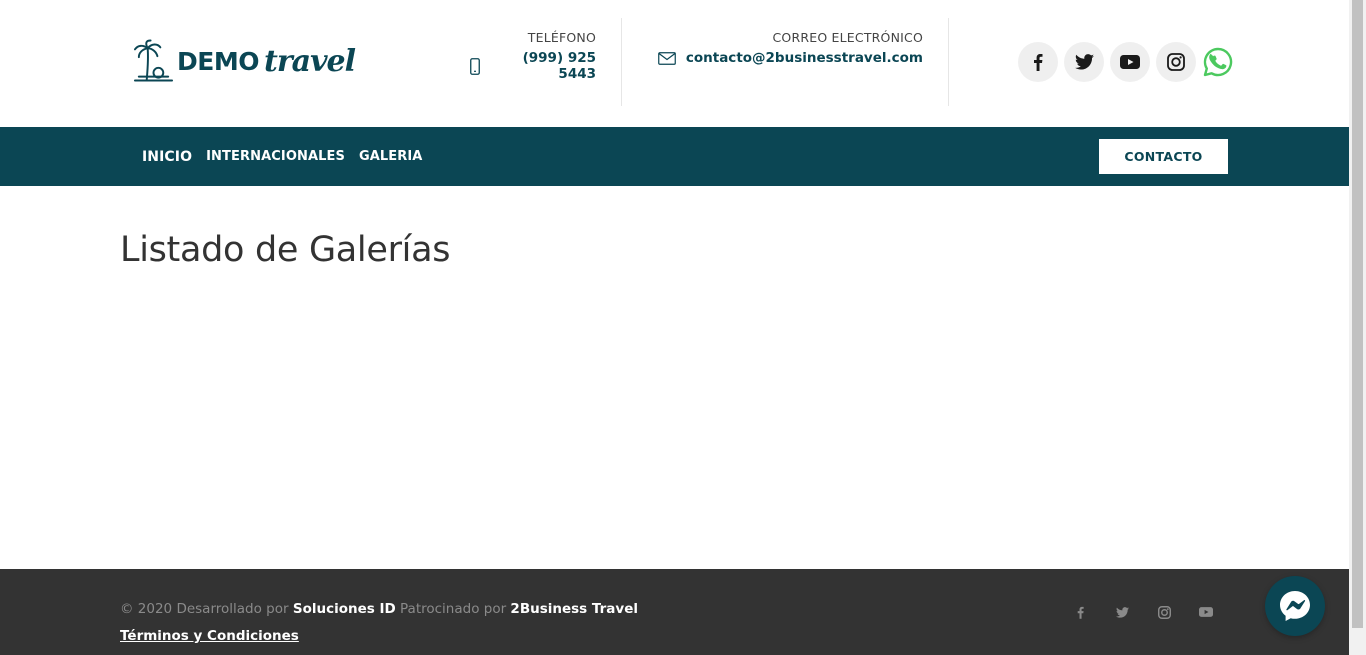 The width and height of the screenshot is (1366, 655). Describe the element at coordinates (561, 37) in the screenshot. I see `phone-label: TELÉFONO` at that location.